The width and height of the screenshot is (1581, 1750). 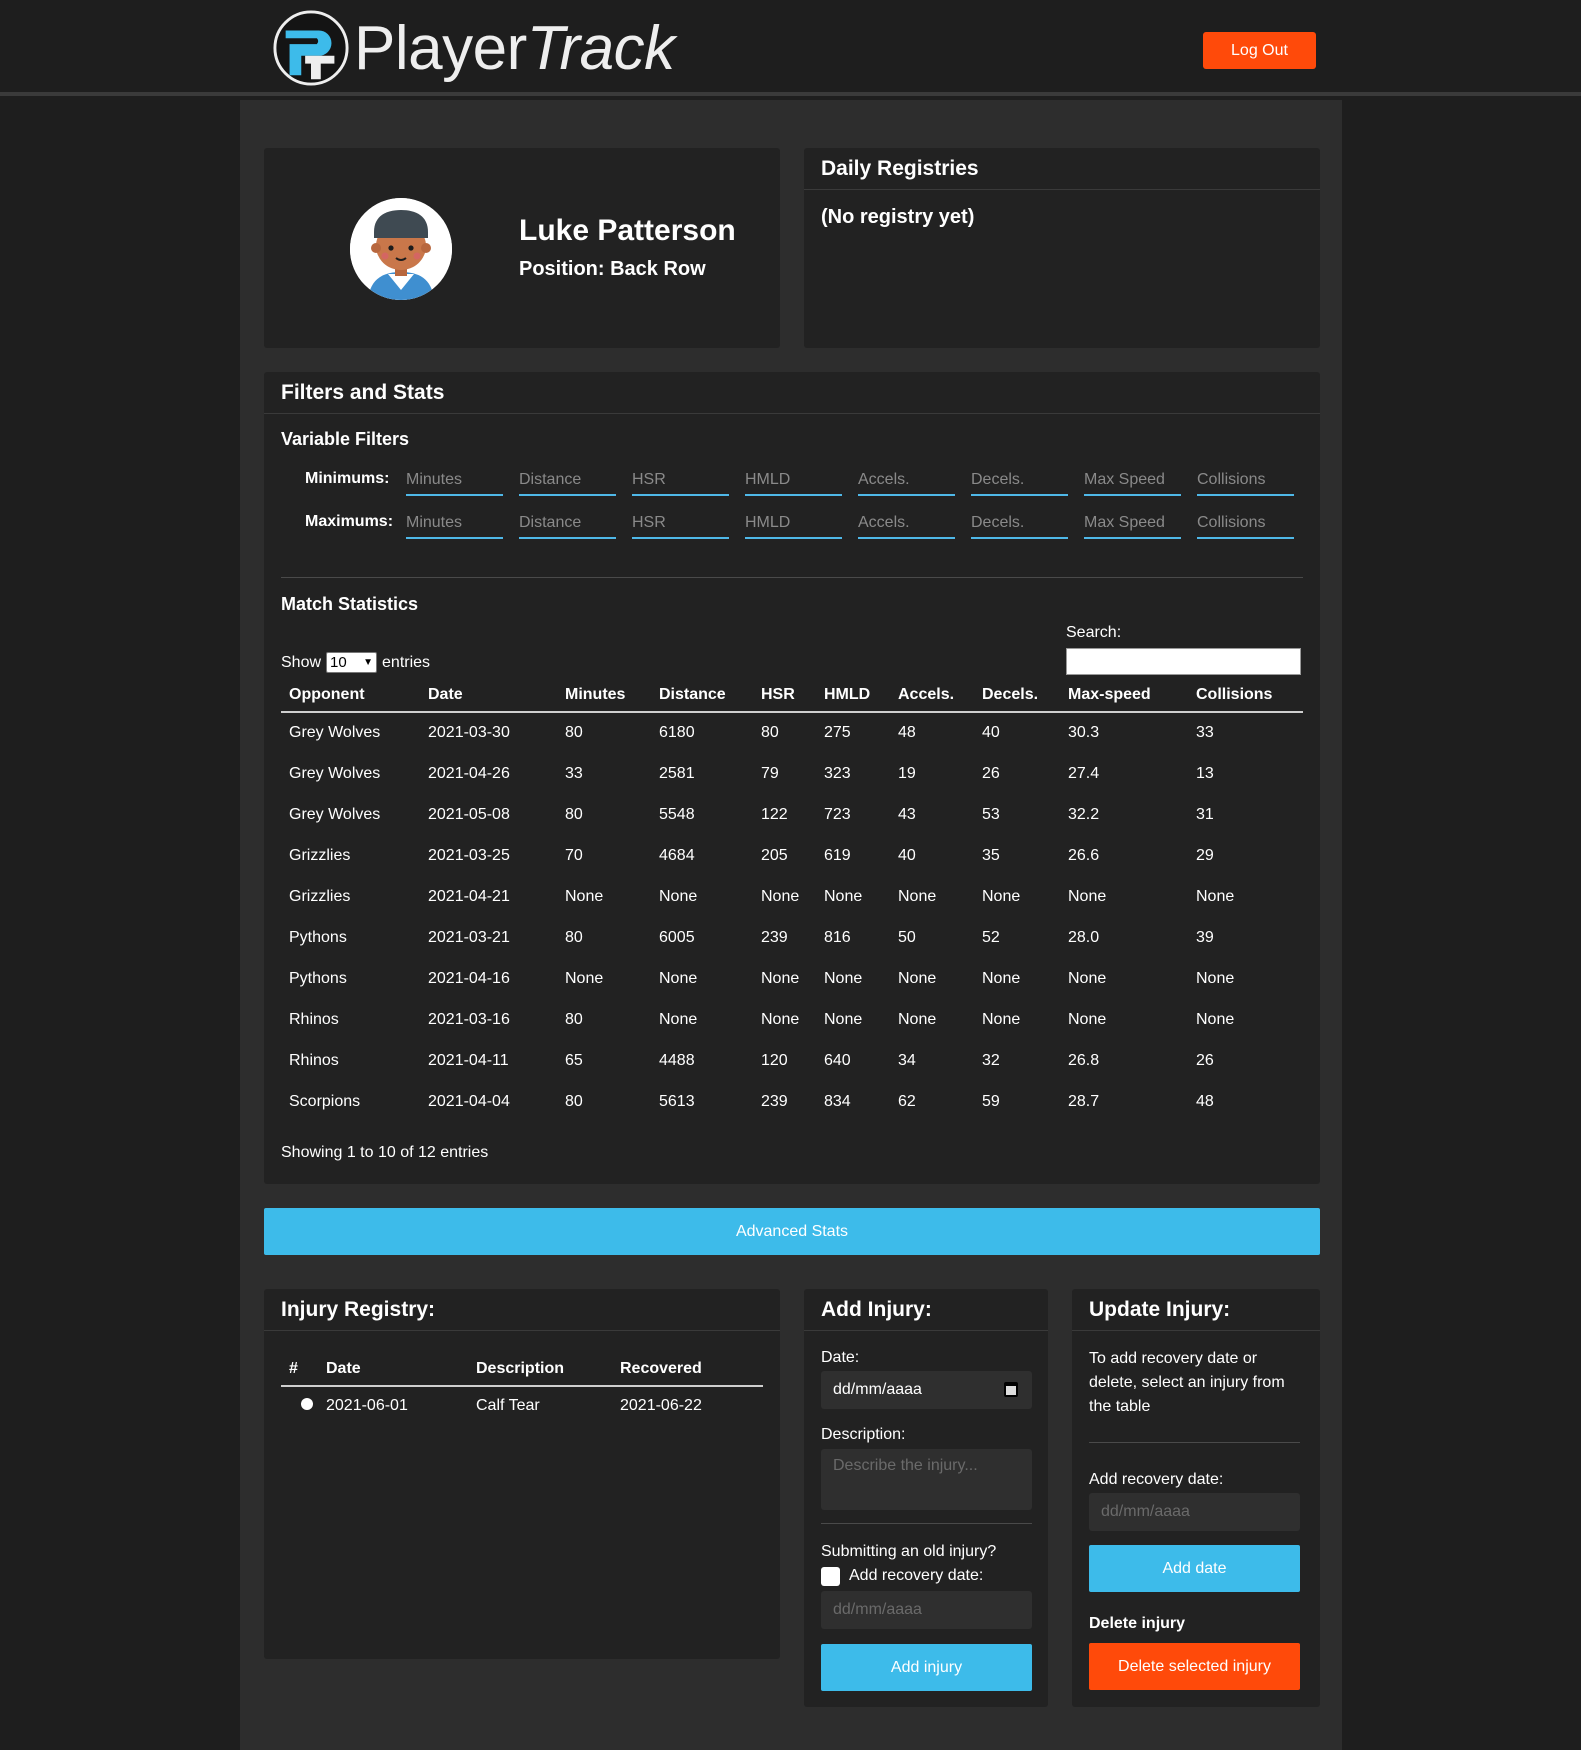 What do you see at coordinates (1124, 695) in the screenshot?
I see `column-header: Max-speed` at bounding box center [1124, 695].